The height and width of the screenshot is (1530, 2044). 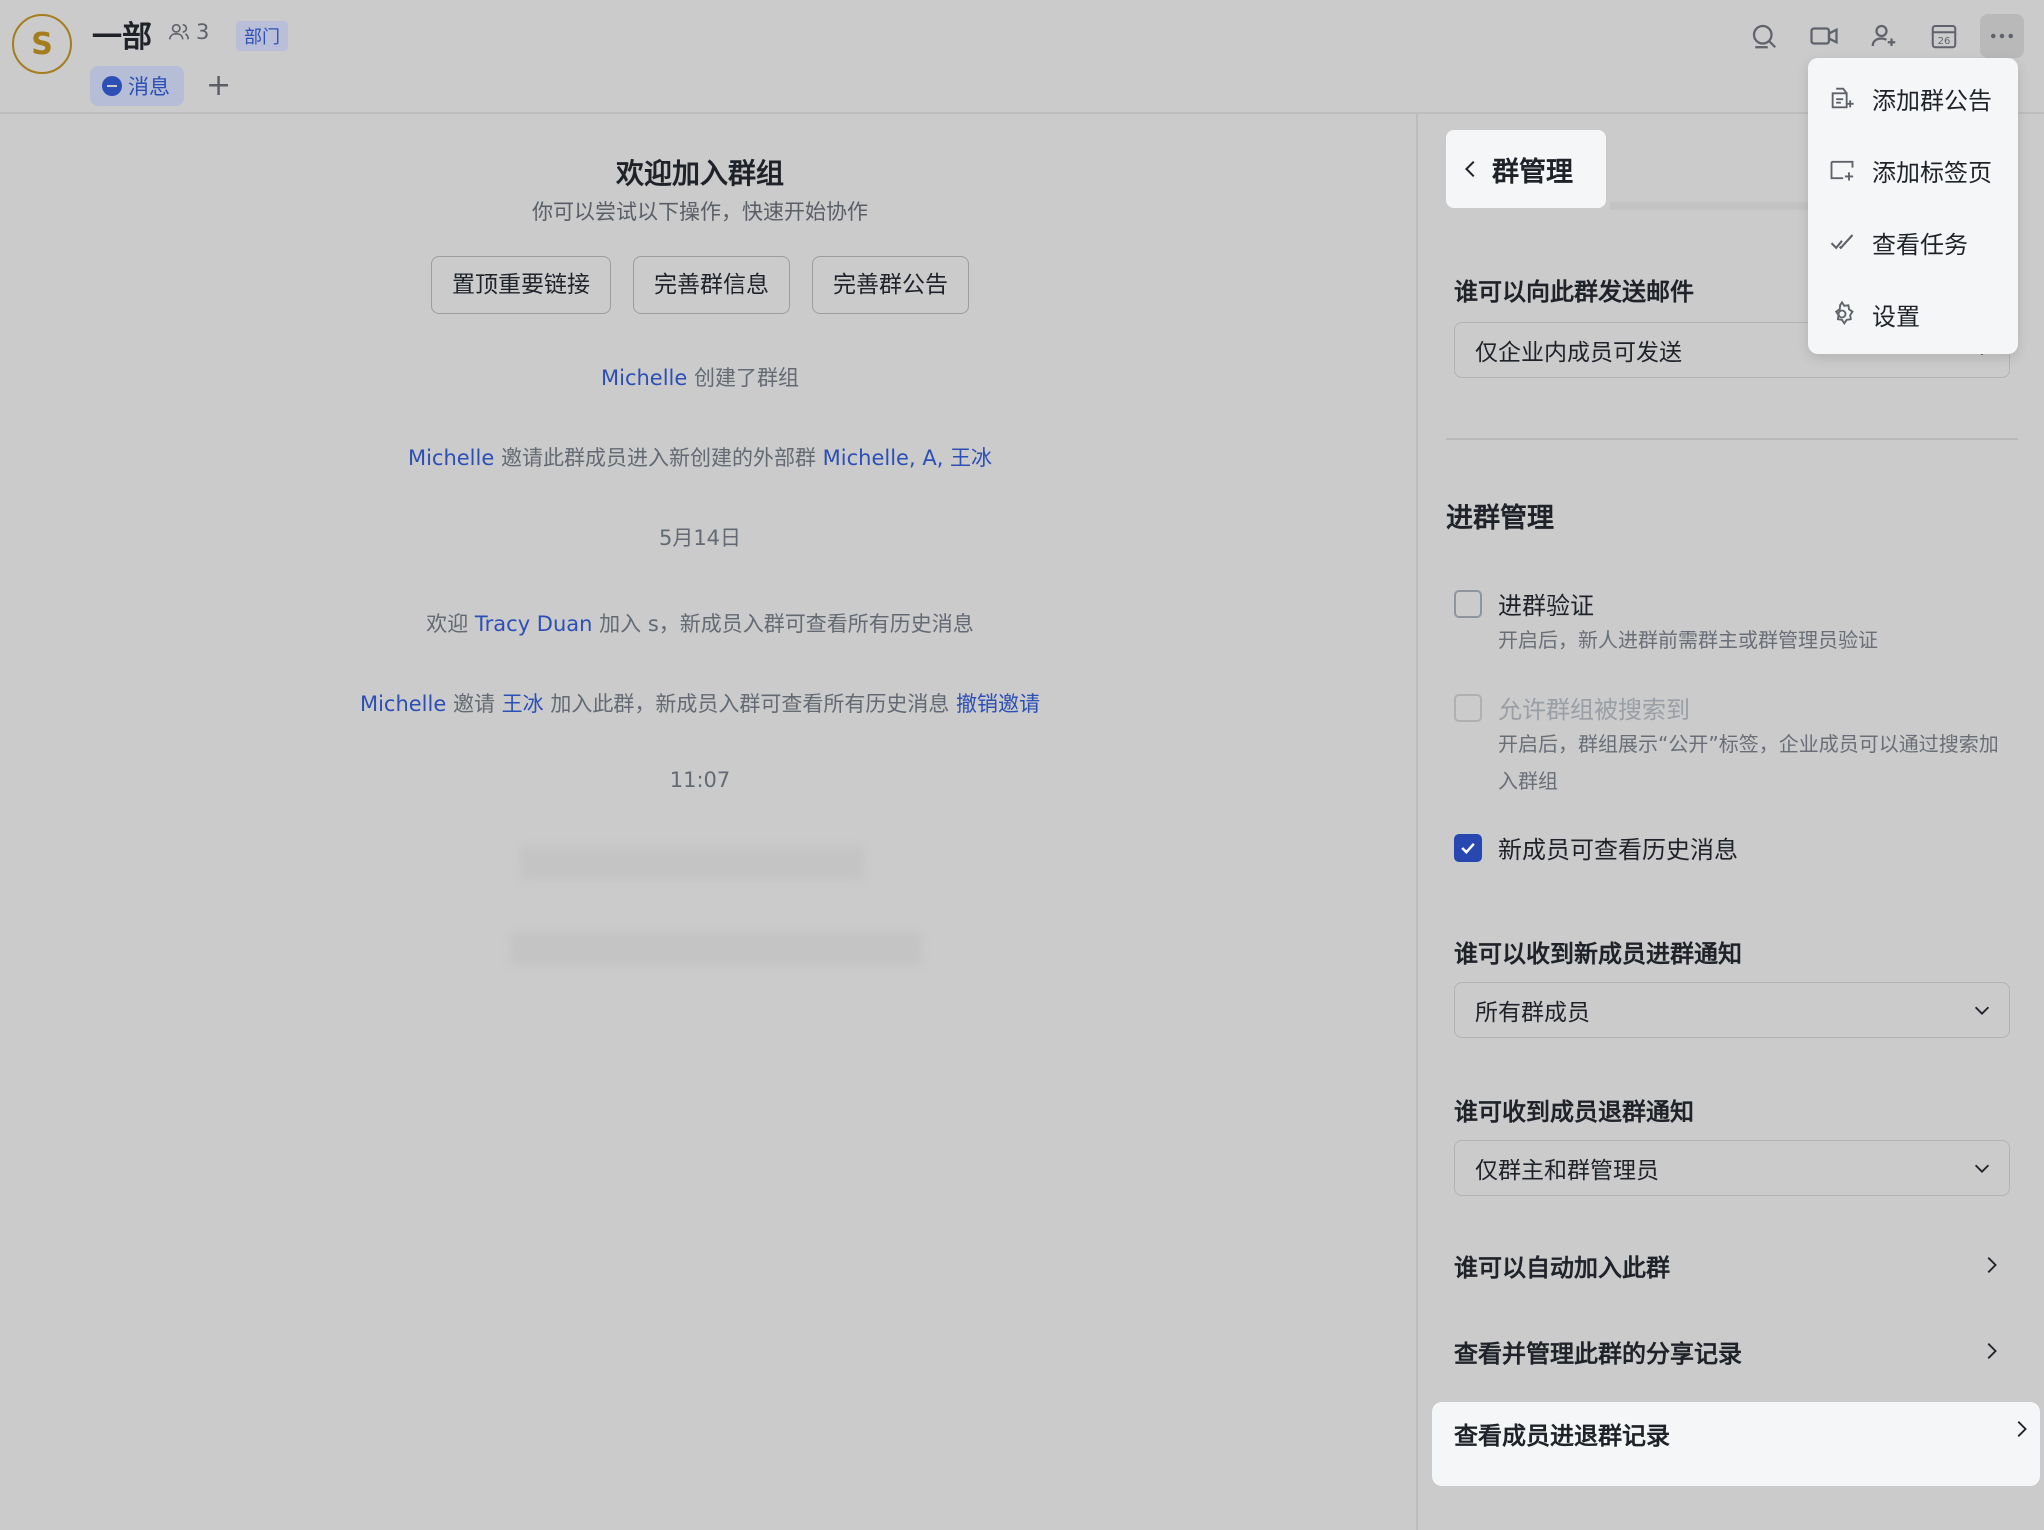 I want to click on history-checkbox, so click(x=1468, y=848).